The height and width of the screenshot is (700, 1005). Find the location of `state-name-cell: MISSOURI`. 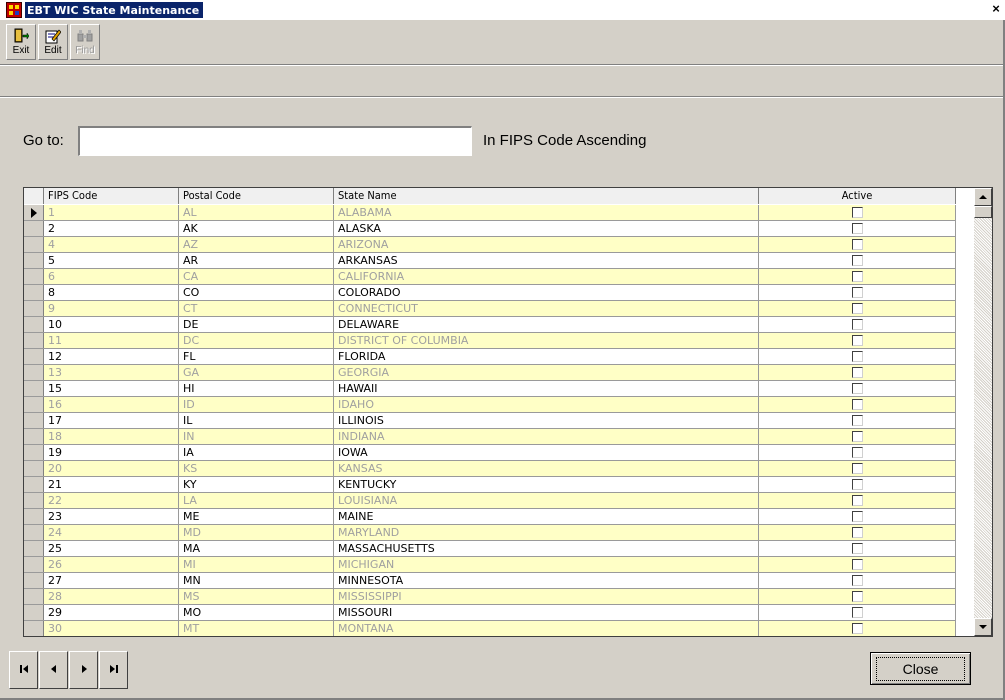

state-name-cell: MISSOURI is located at coordinates (546, 612).